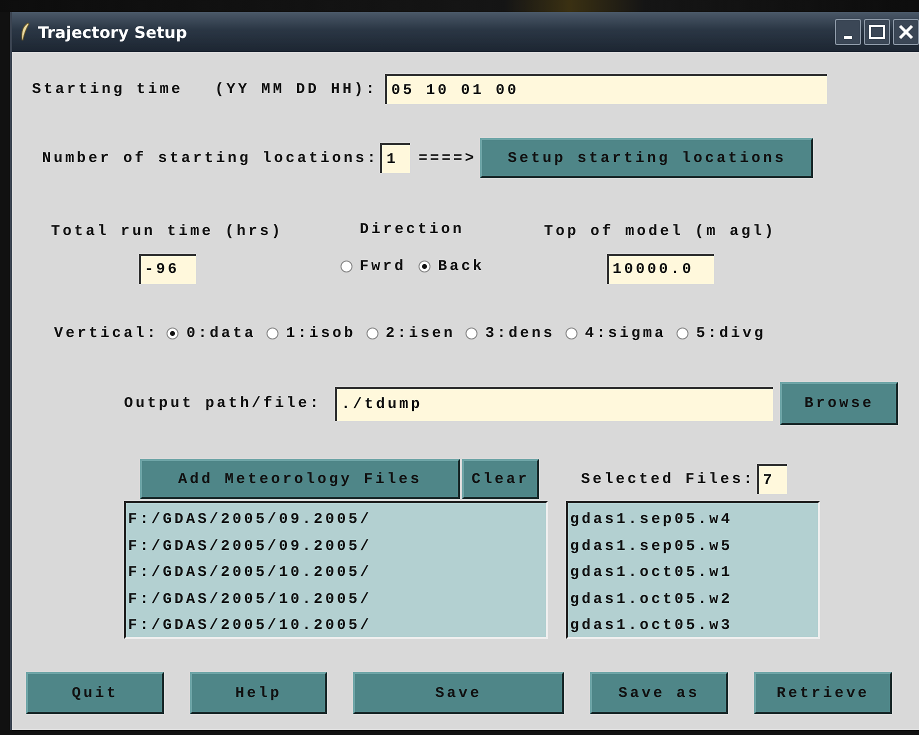 The height and width of the screenshot is (735, 919). Describe the element at coordinates (606, 89) in the screenshot. I see `starting-time-field: 05 10 01 00` at that location.